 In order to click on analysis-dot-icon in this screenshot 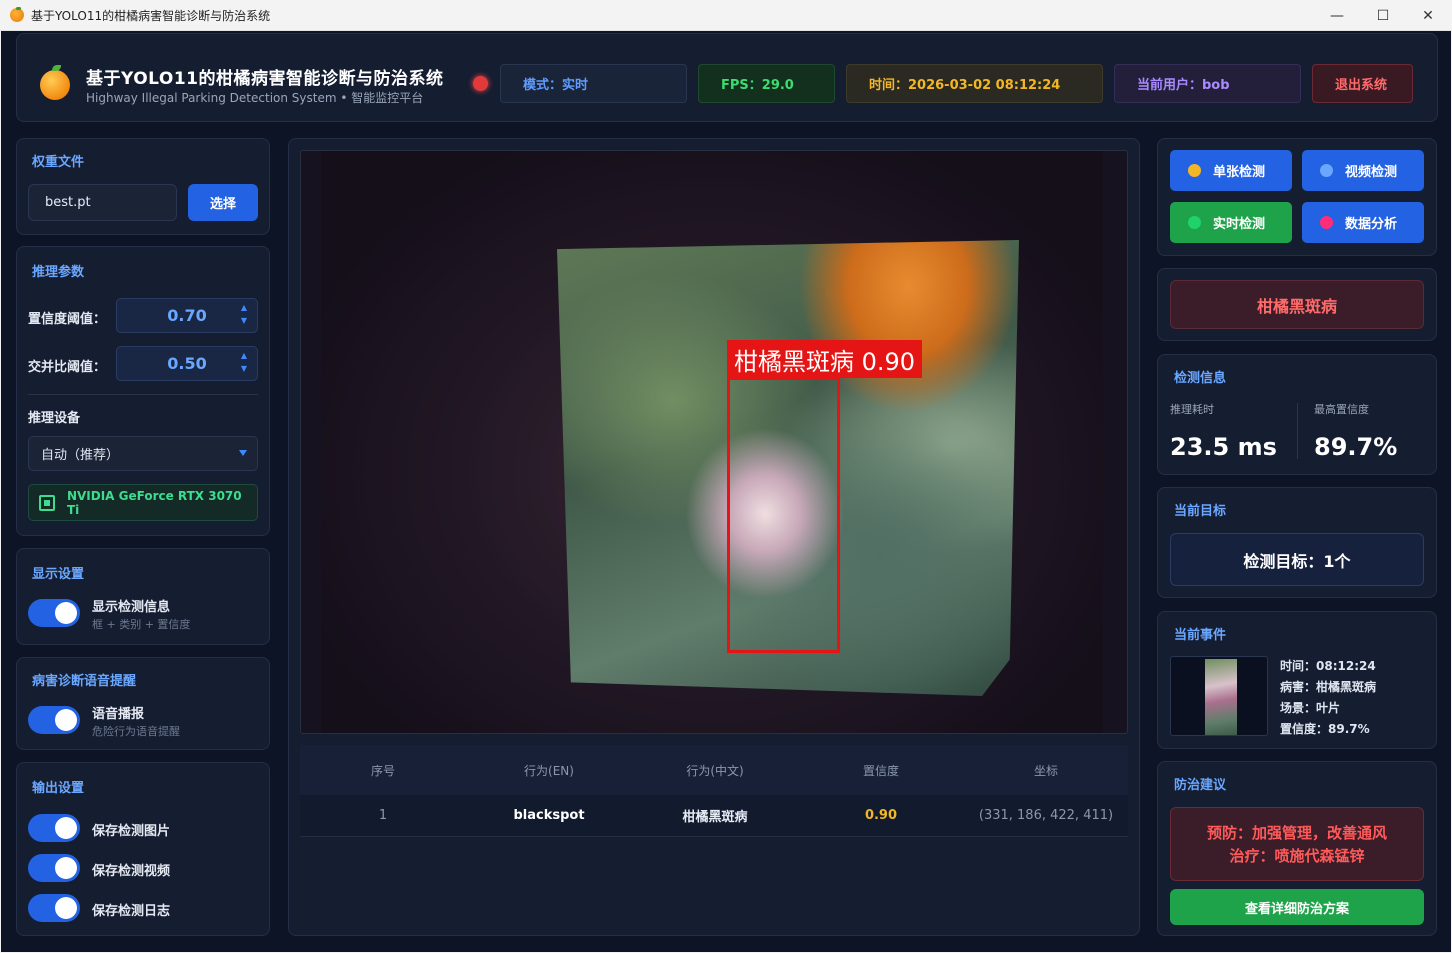, I will do `click(1326, 222)`.